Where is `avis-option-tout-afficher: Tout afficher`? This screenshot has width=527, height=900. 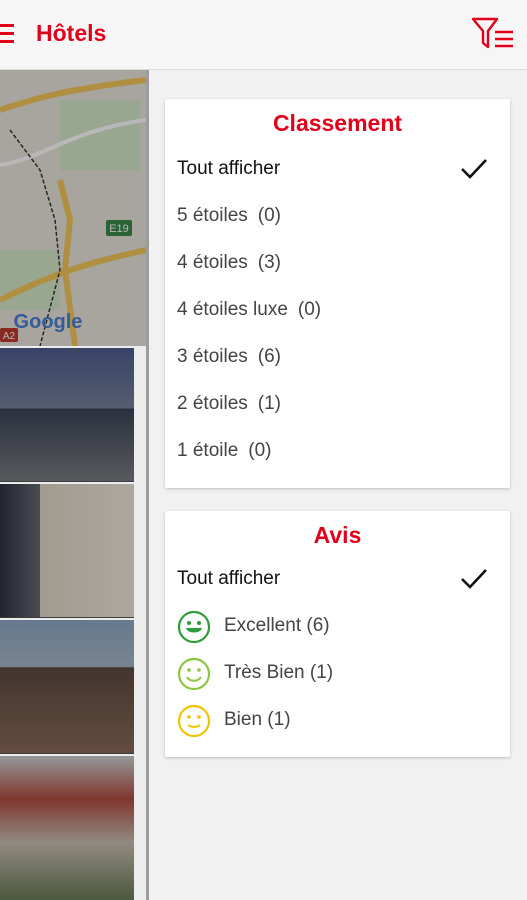
avis-option-tout-afficher: Tout afficher is located at coordinates (337, 580).